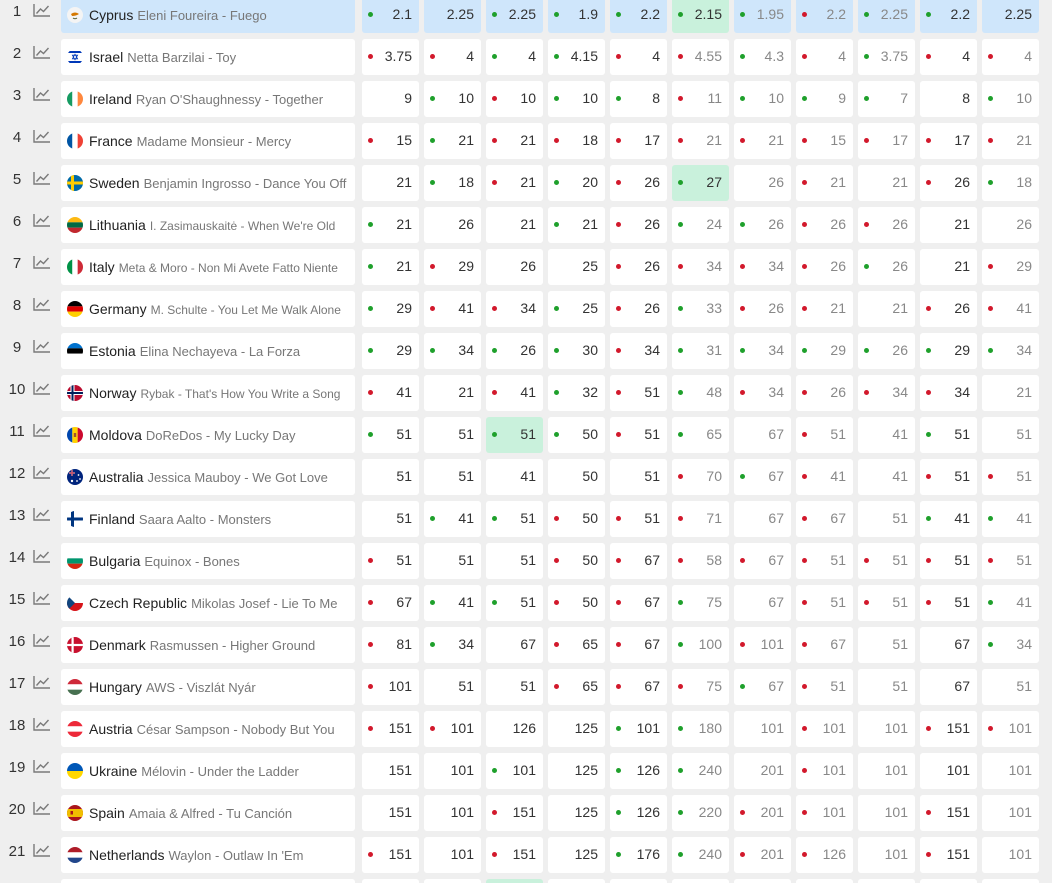 This screenshot has width=1052, height=883. I want to click on entry-card: Czech Republic Mikolas Josef - Lie To Me, so click(208, 603).